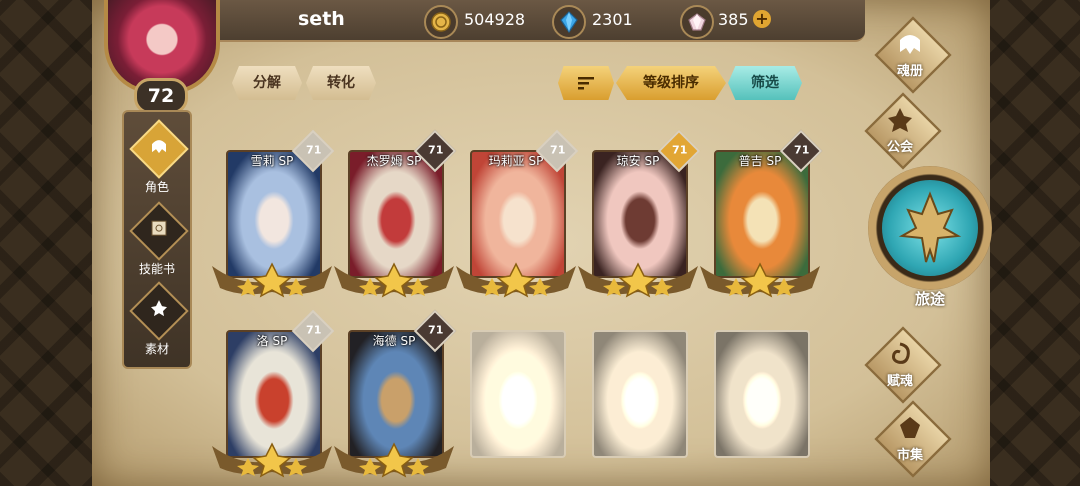  I want to click on player-level-badge: 72, so click(161, 96).